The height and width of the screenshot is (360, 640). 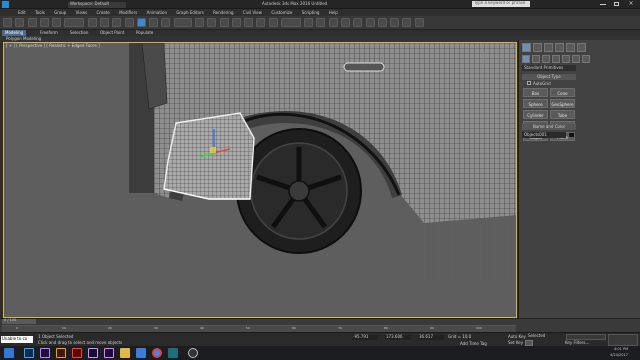 What do you see at coordinates (586, 337) in the screenshot?
I see `playback-controls` at bounding box center [586, 337].